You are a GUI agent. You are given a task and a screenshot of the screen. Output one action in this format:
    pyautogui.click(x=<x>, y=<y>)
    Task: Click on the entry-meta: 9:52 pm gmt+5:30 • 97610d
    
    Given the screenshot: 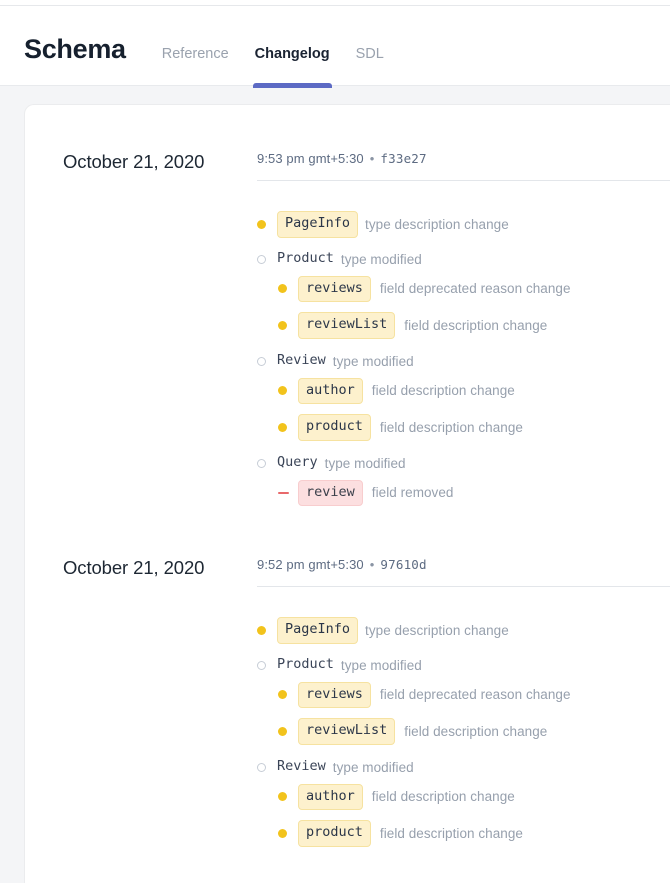 What is the action you would take?
    pyautogui.click(x=463, y=571)
    